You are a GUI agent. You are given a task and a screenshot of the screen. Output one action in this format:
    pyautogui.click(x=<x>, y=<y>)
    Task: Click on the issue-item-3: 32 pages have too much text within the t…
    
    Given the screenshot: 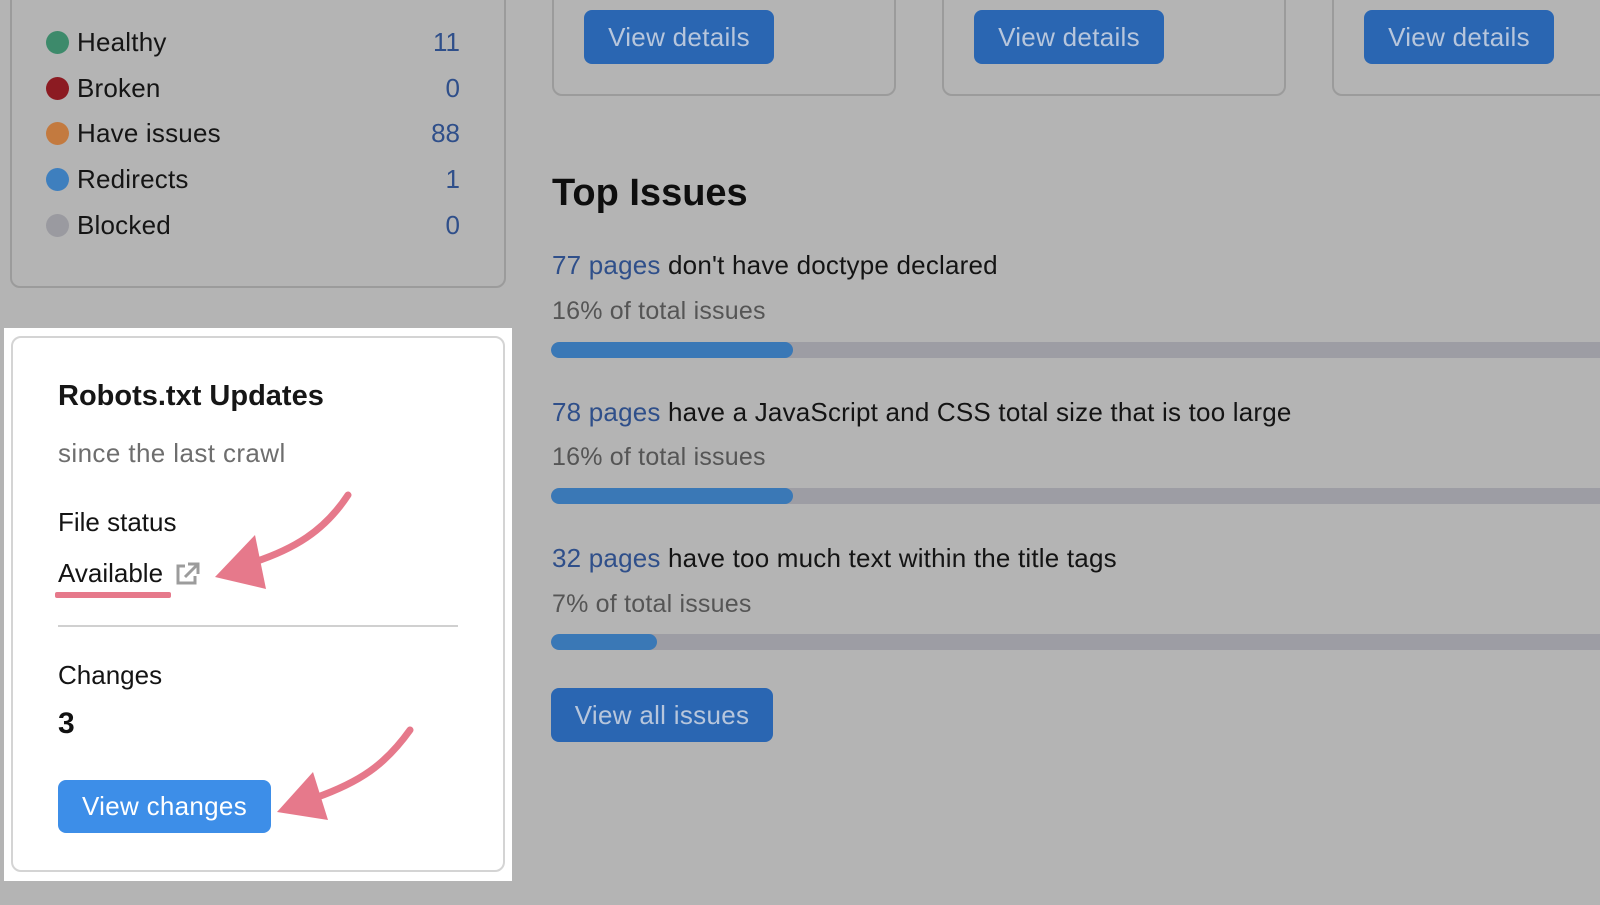 What is the action you would take?
    pyautogui.click(x=834, y=558)
    